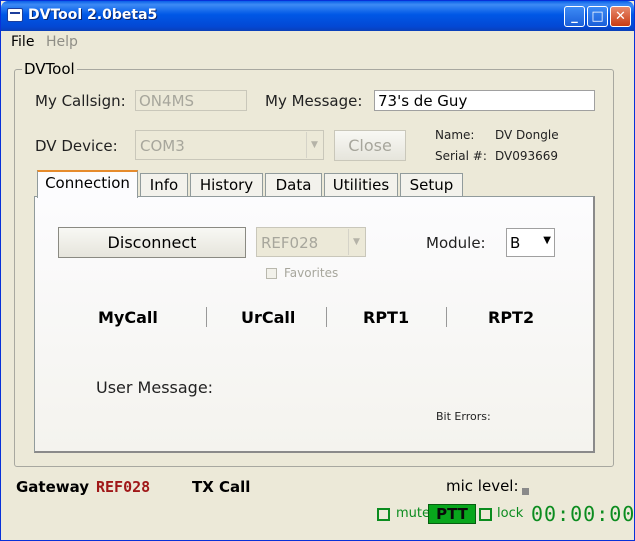  I want to click on rpt2-header: RPT2, so click(511, 317).